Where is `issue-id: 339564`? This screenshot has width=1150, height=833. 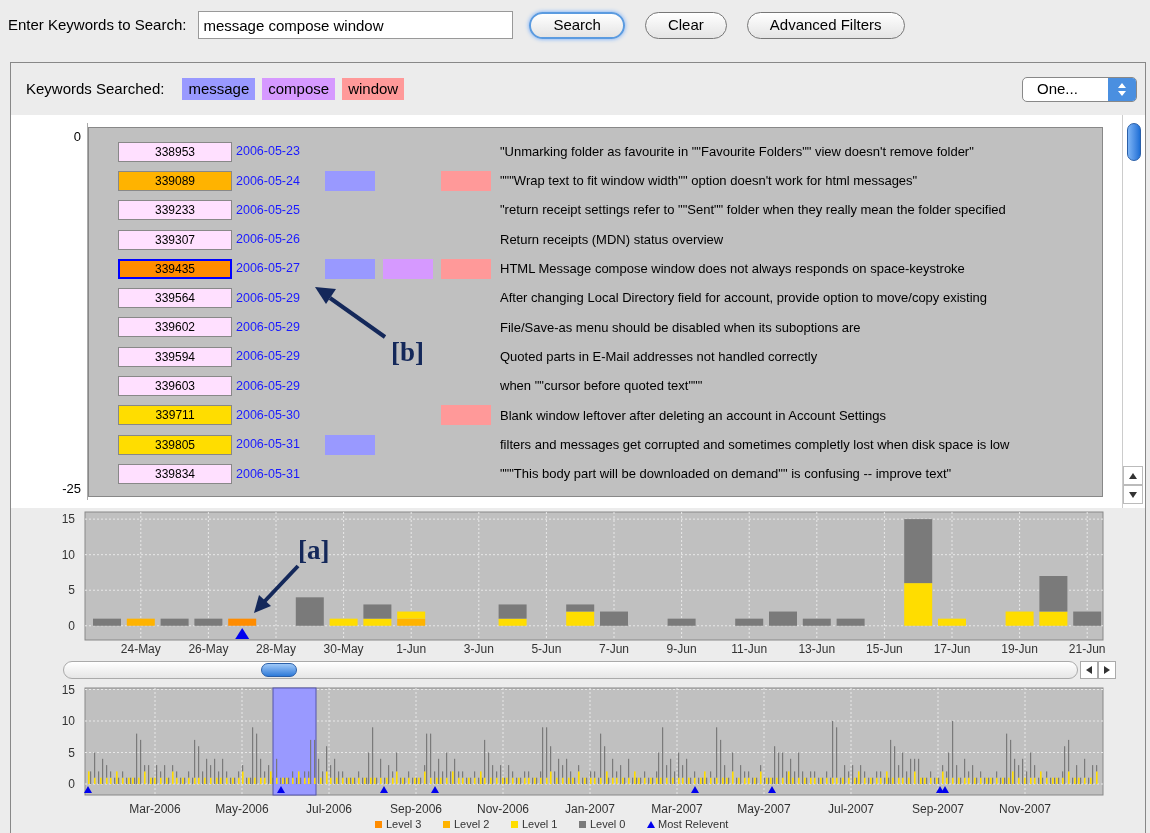 issue-id: 339564 is located at coordinates (175, 298).